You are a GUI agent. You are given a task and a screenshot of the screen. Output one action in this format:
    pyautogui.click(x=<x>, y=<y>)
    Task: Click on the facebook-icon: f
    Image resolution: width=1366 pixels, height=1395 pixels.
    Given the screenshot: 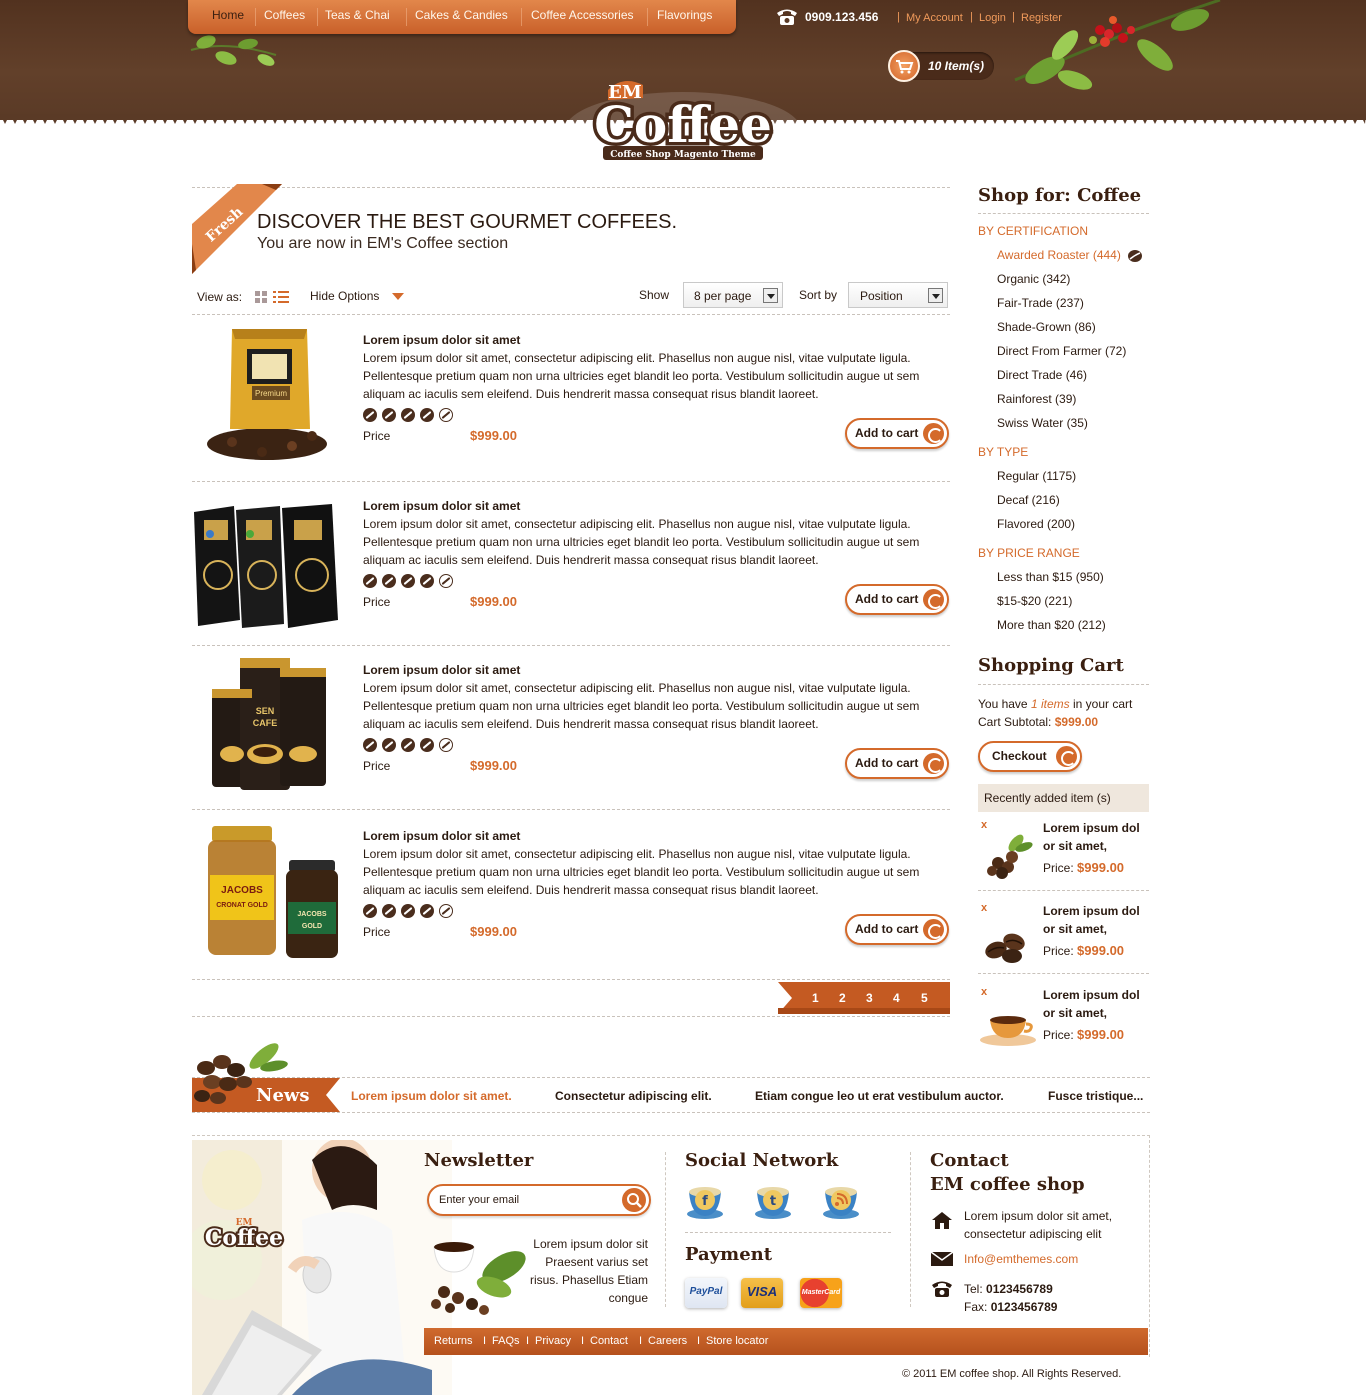 What is the action you would take?
    pyautogui.click(x=707, y=1202)
    